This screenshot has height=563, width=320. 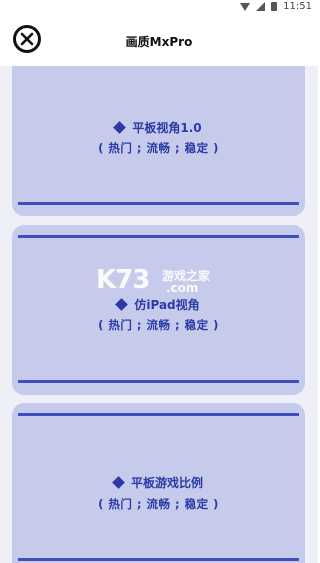 I want to click on option-title: 平板游戏比例, so click(x=166, y=483).